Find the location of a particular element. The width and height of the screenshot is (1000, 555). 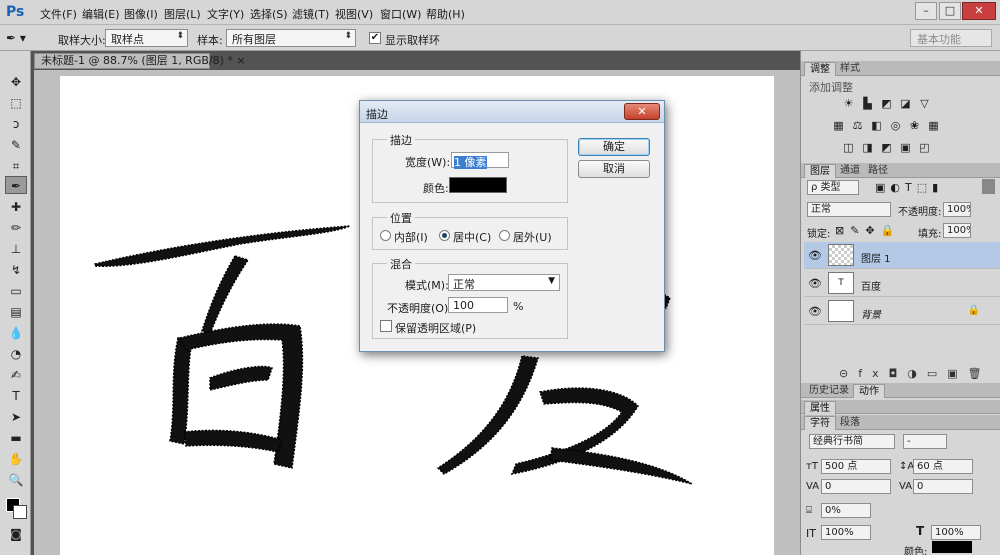

vibrance-icon: ▽ is located at coordinates (924, 104).